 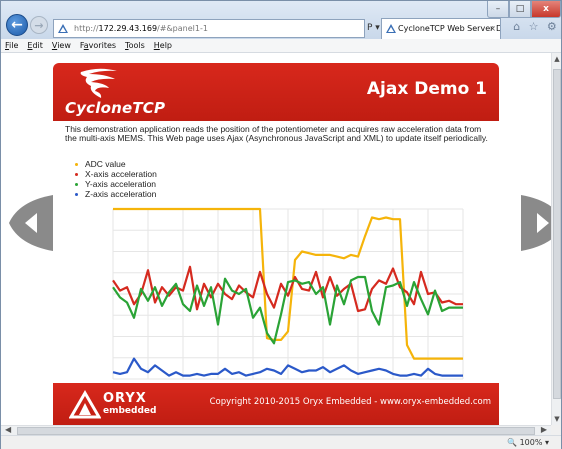 I want to click on toolbar-icons: ⌂ ☆ ⚙, so click(x=535, y=28).